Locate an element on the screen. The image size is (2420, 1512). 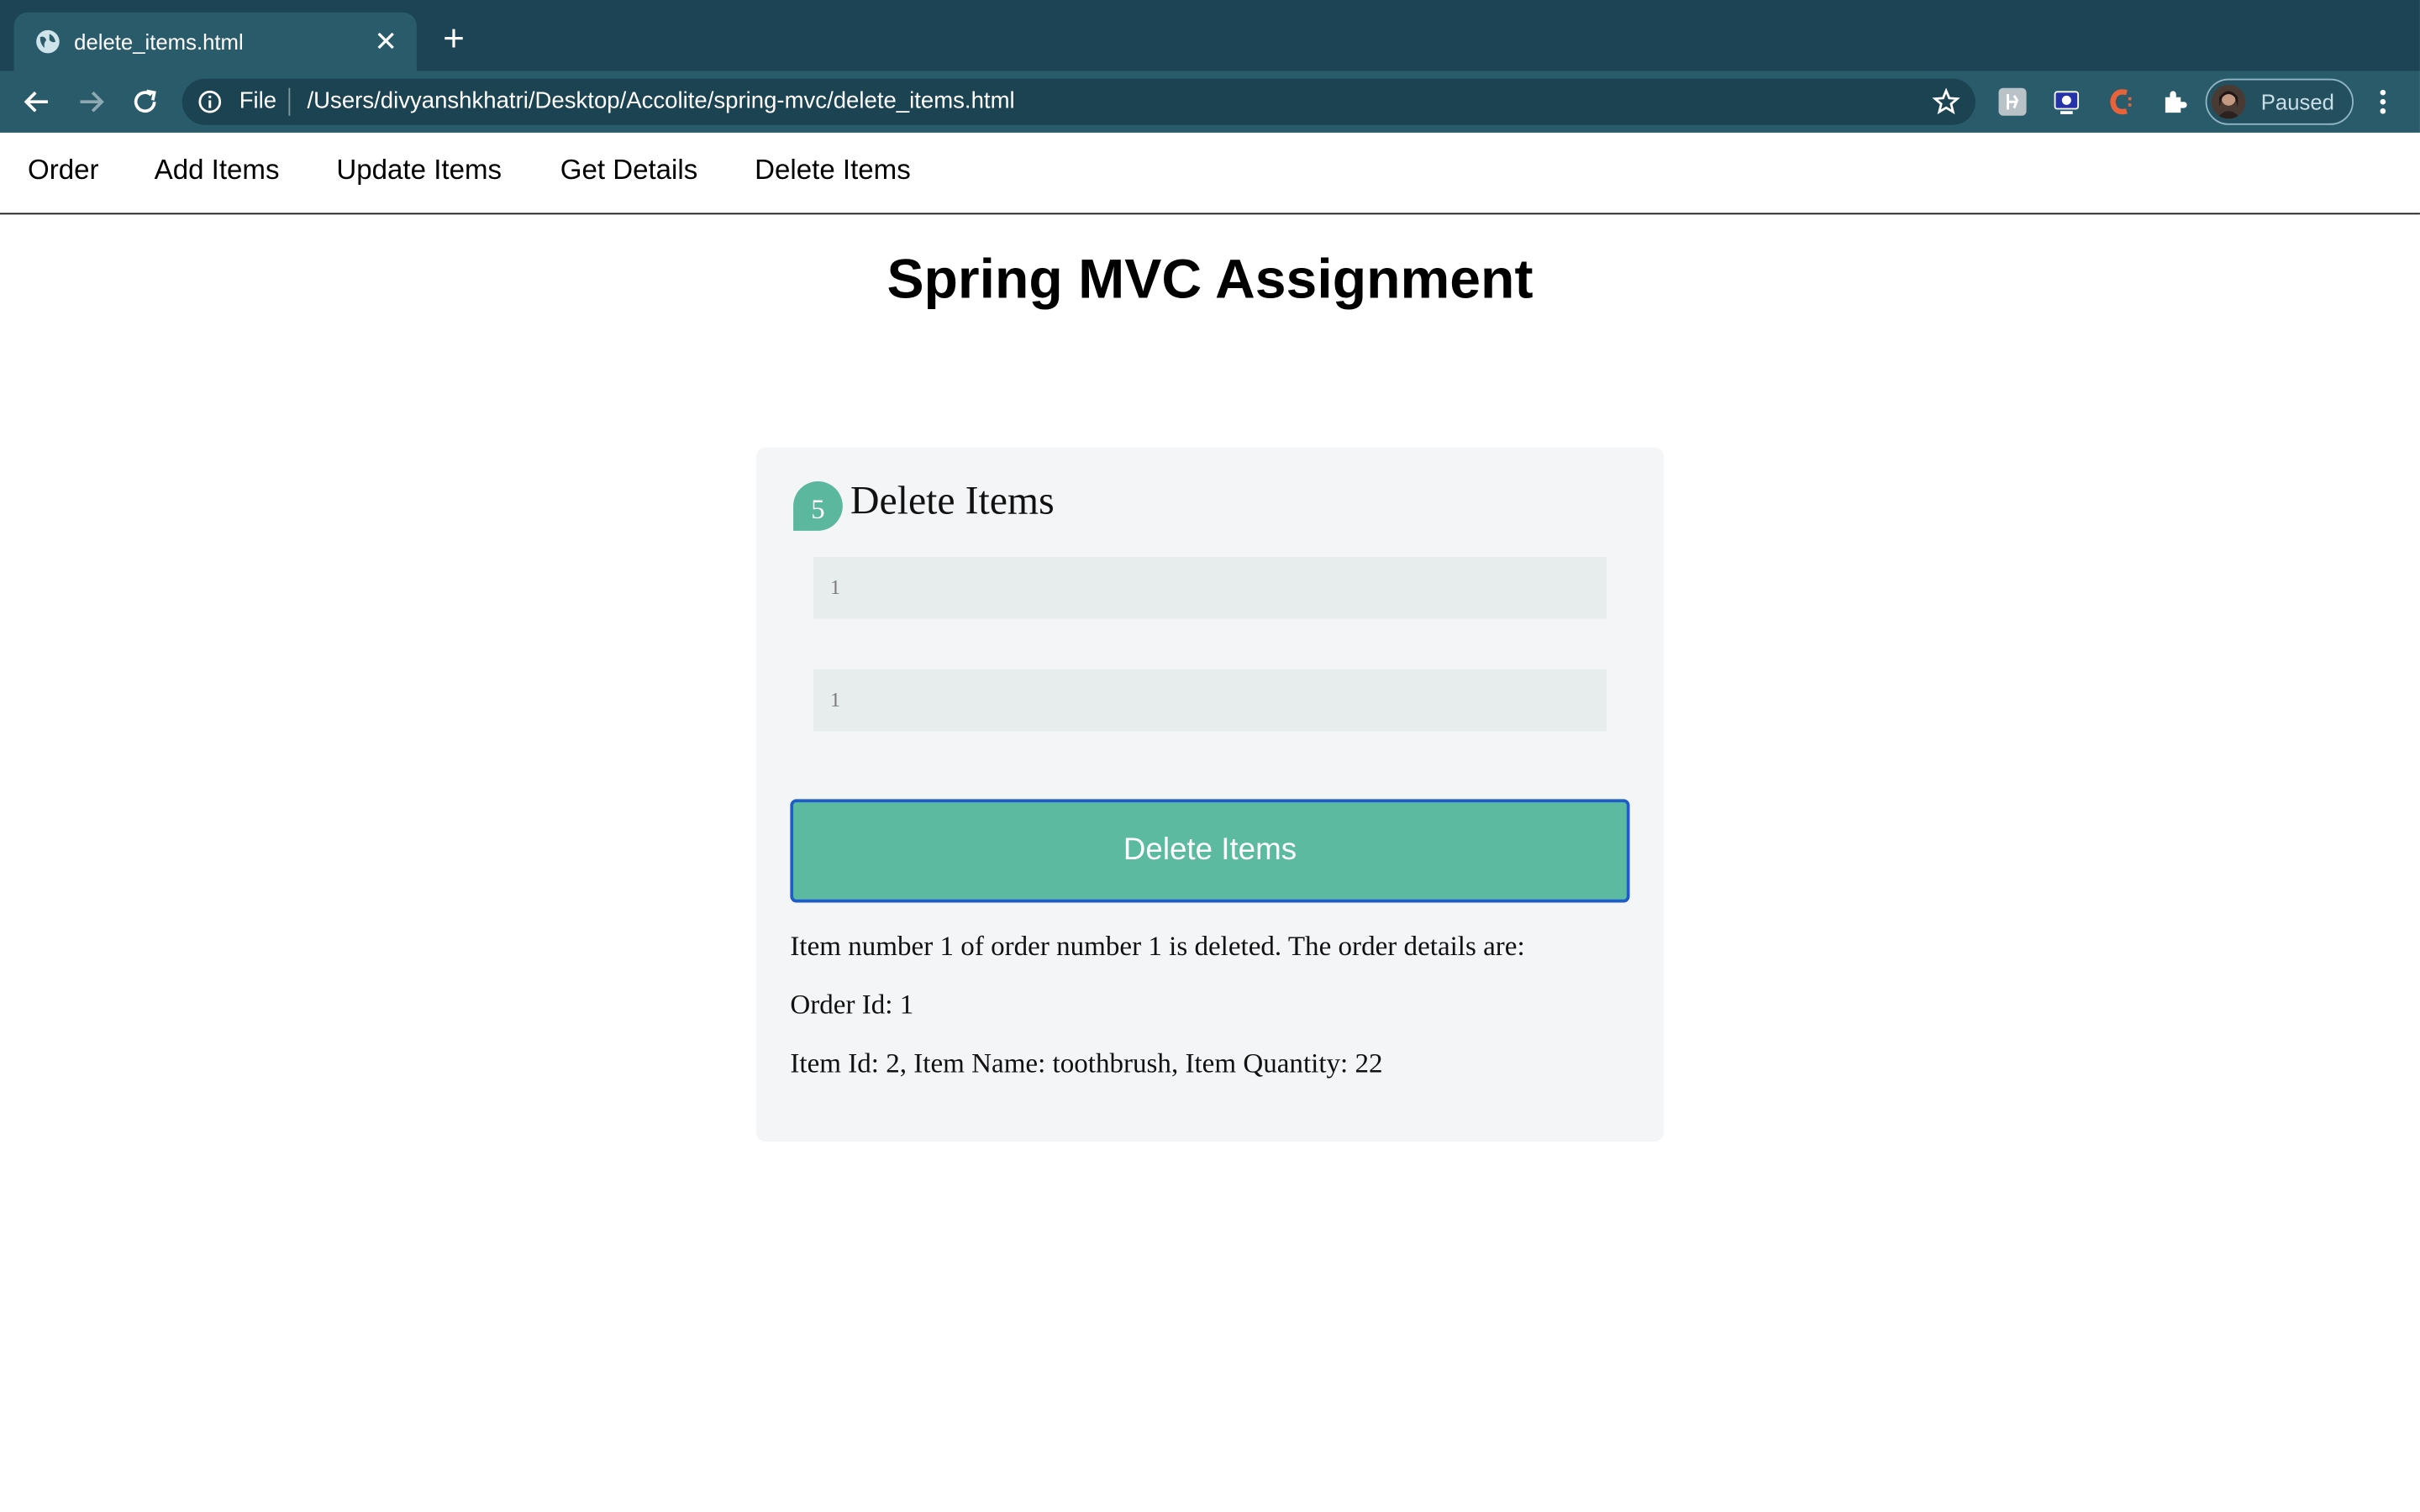
close-icon: ✕ is located at coordinates (386, 41).